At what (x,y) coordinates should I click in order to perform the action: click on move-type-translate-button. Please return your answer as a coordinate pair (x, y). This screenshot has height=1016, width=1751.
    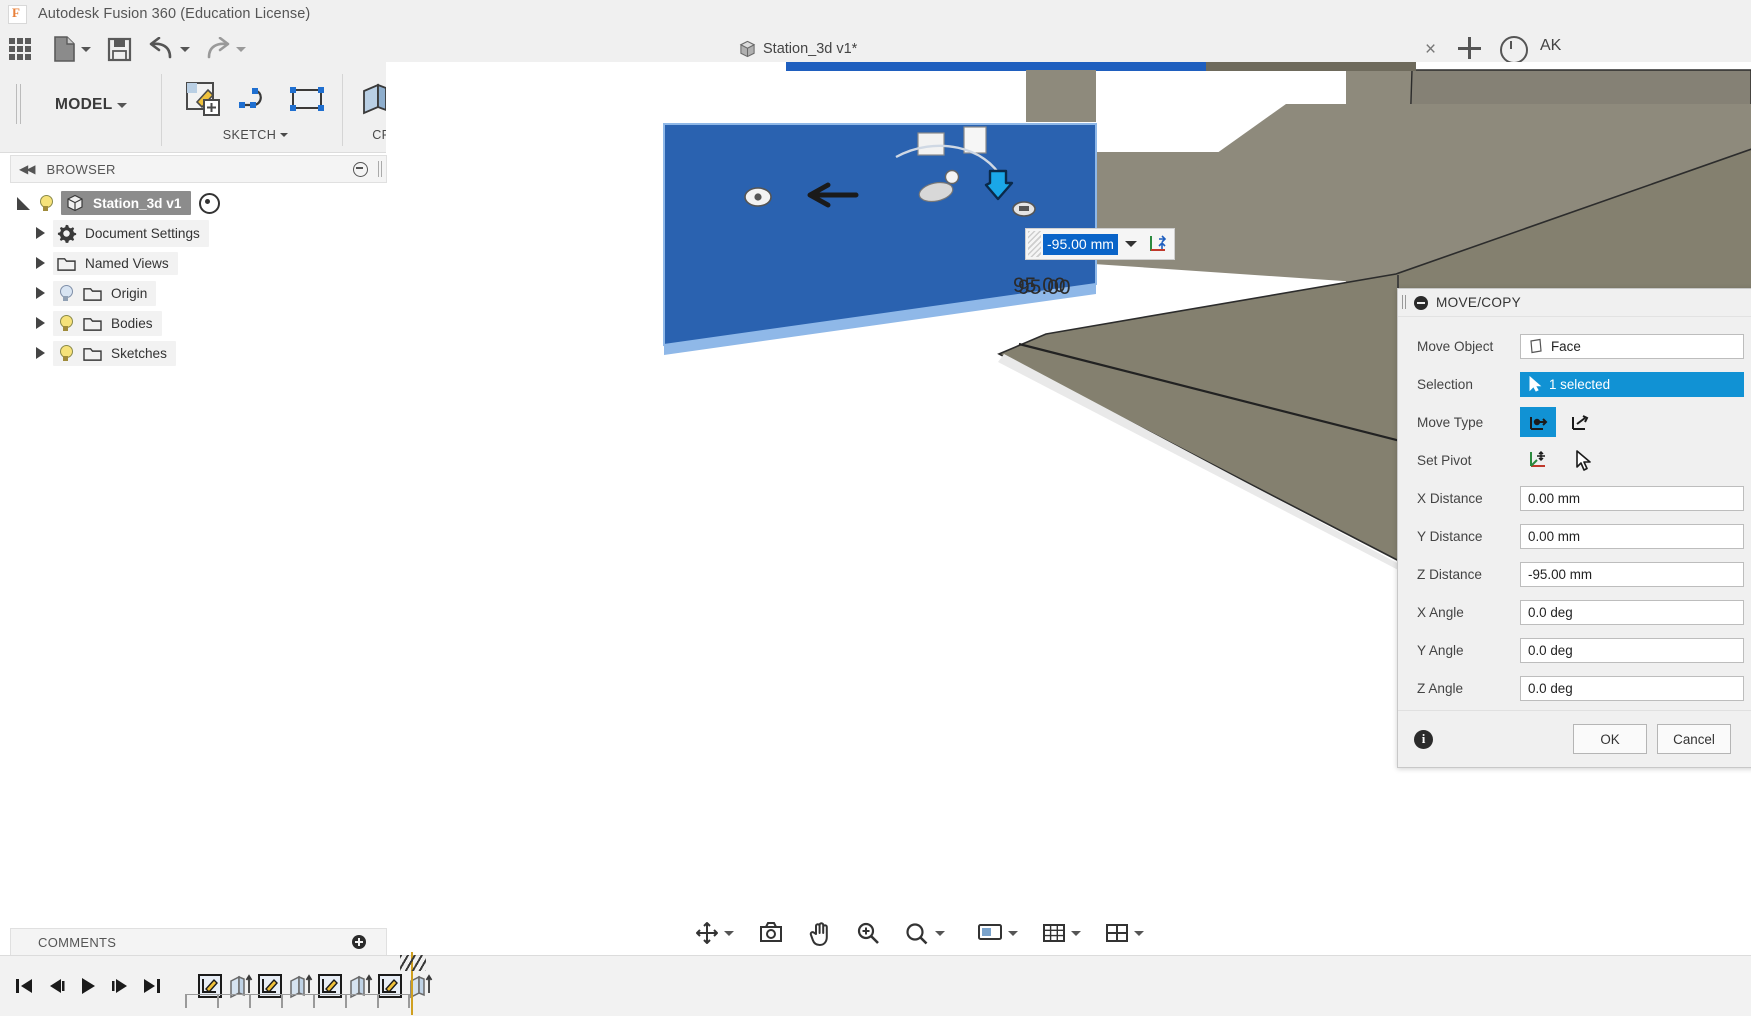
    Looking at the image, I should click on (1538, 422).